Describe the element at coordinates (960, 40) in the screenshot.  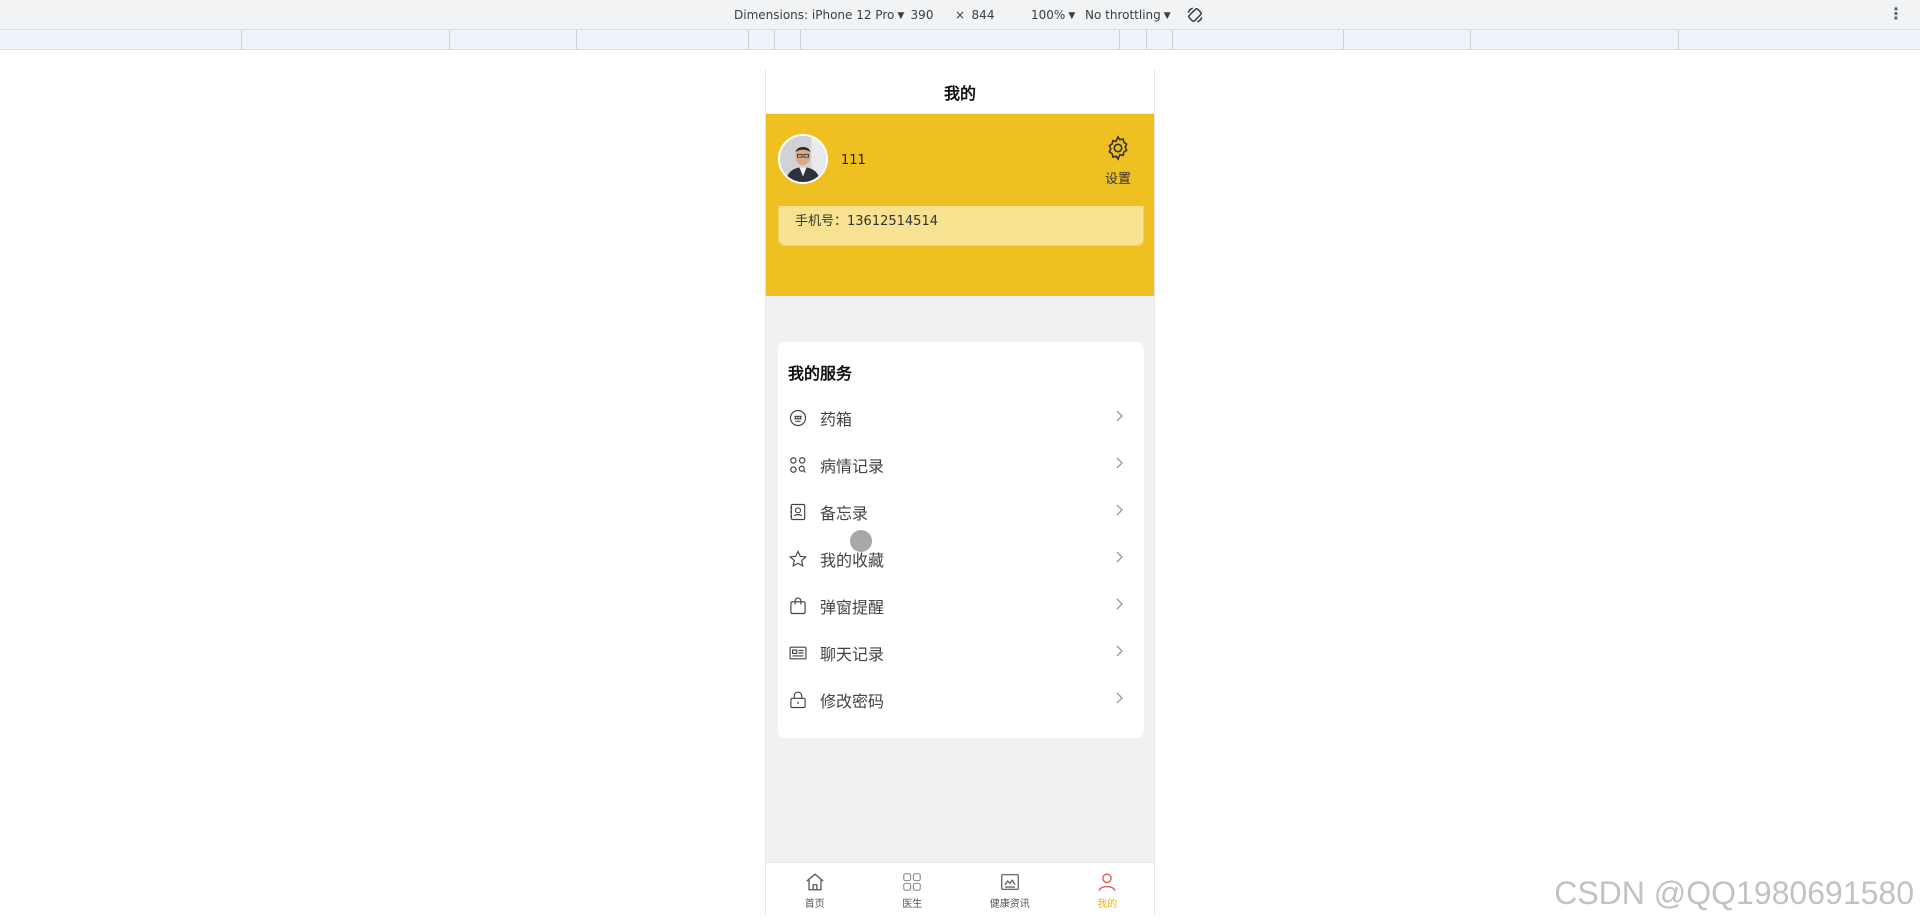
I see `media-query-ruler` at that location.